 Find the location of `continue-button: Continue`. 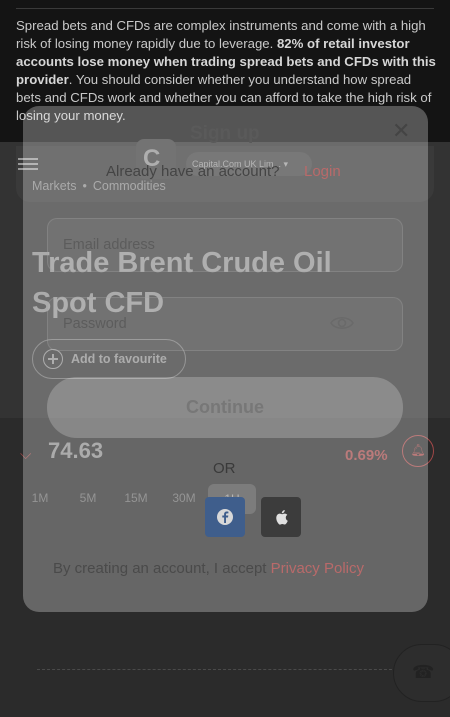

continue-button: Continue is located at coordinates (225, 407).